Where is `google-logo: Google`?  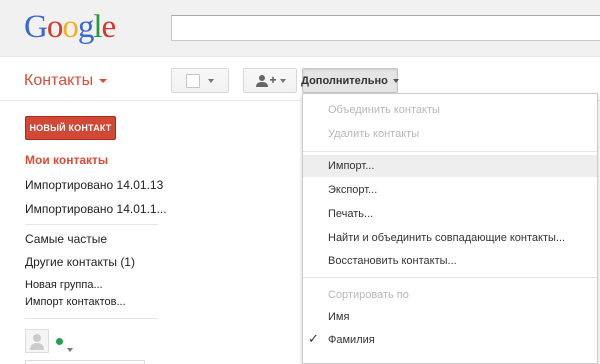
google-logo: Google is located at coordinates (70, 27).